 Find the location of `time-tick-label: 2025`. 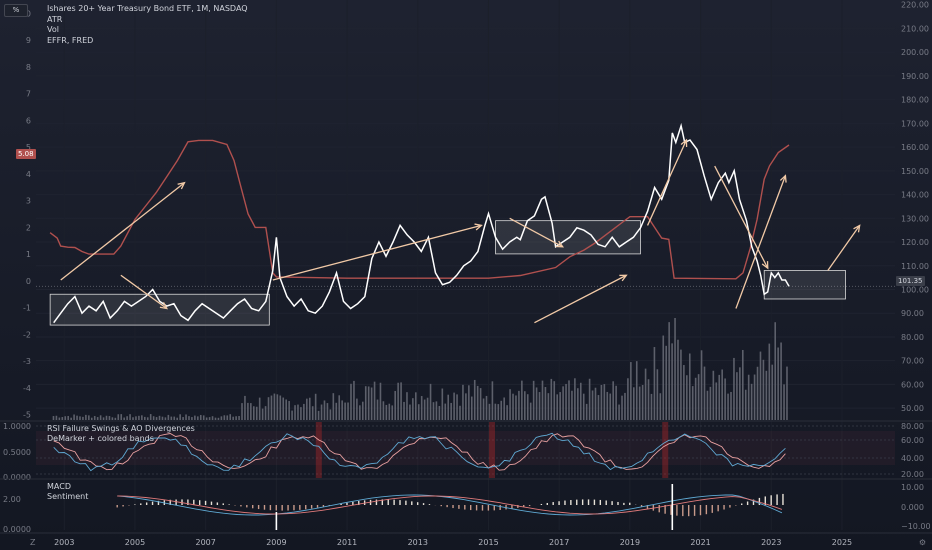

time-tick-label: 2025 is located at coordinates (842, 542).